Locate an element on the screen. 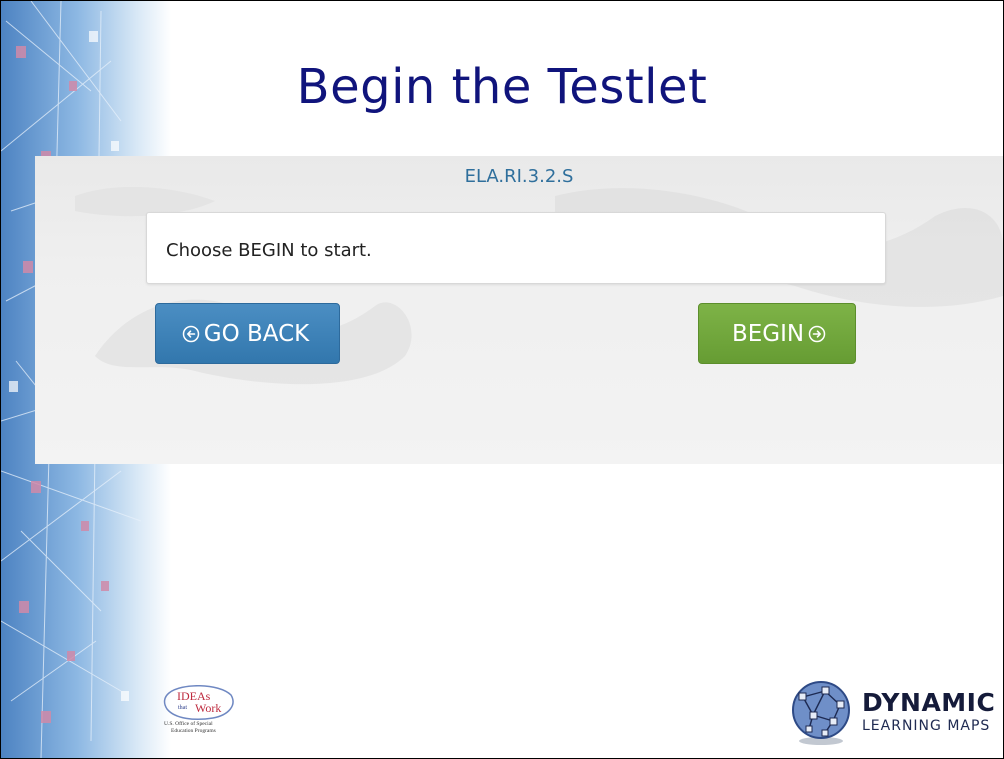  ideas-line2: that is located at coordinates (182, 708).